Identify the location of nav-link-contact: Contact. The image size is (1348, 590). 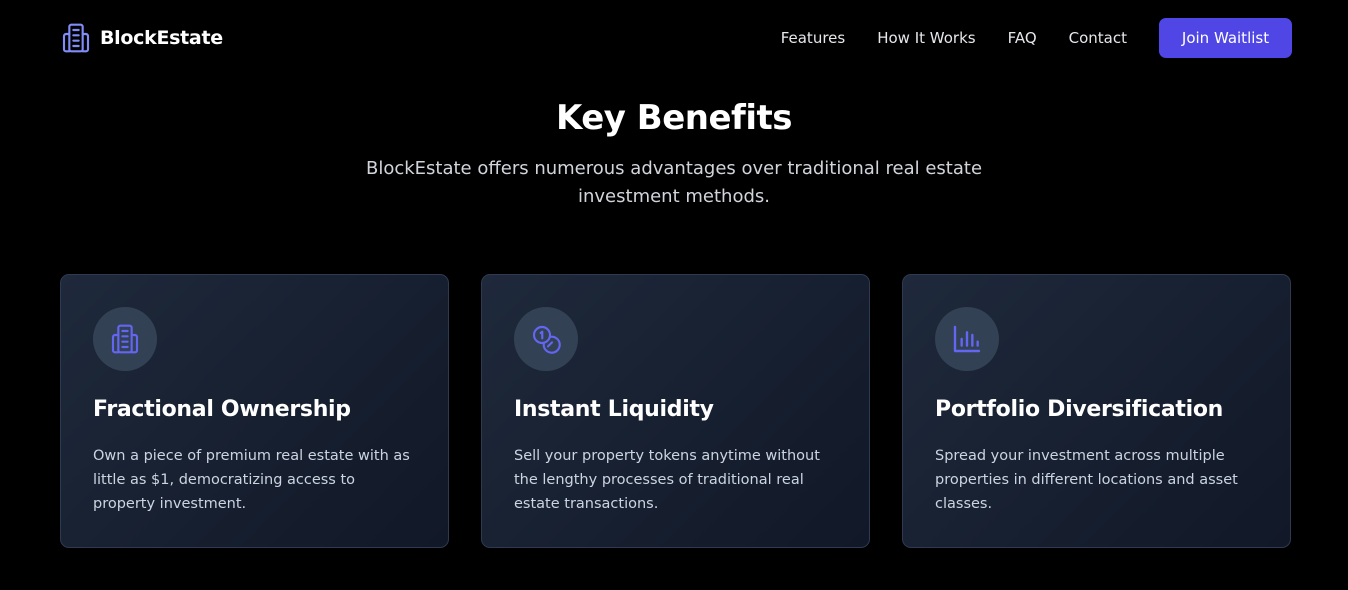
(1098, 38).